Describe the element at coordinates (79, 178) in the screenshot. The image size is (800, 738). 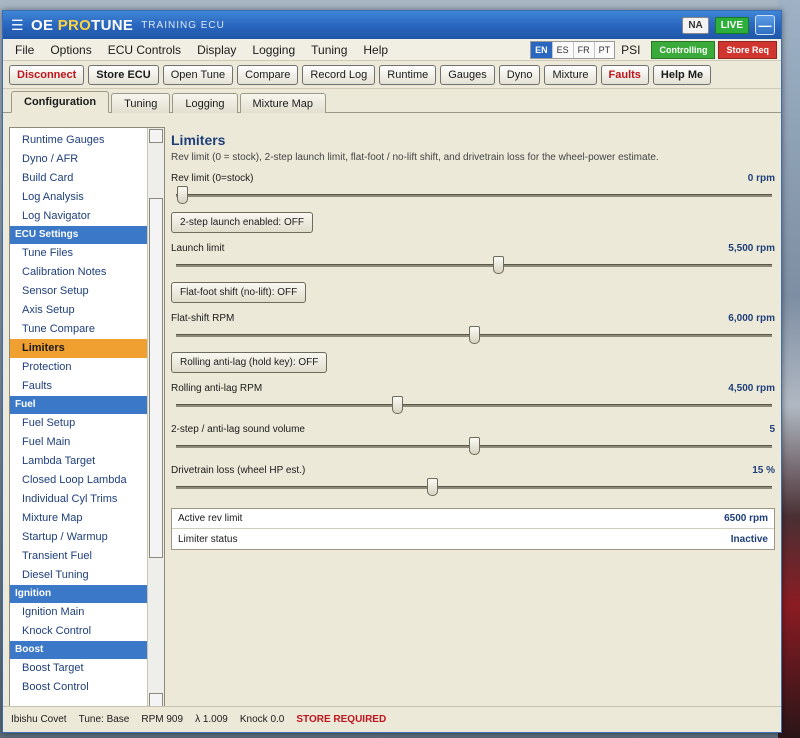
I see `sidebar-item-build-card: Build Card` at that location.